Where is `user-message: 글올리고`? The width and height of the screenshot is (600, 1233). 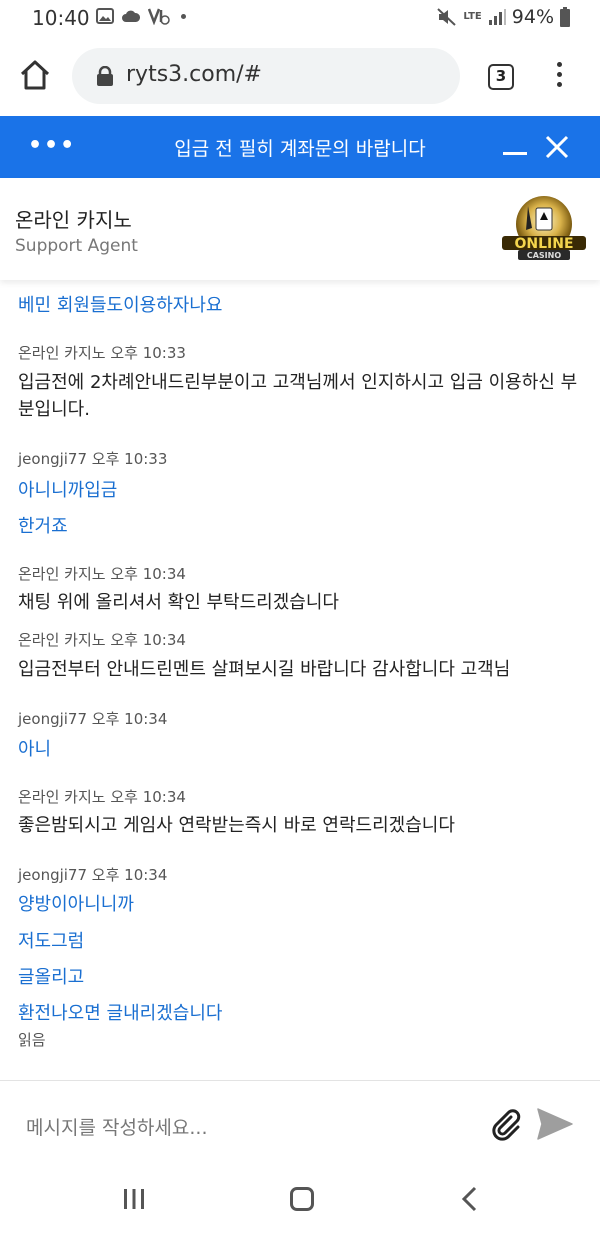 user-message: 글올리고 is located at coordinates (51, 977).